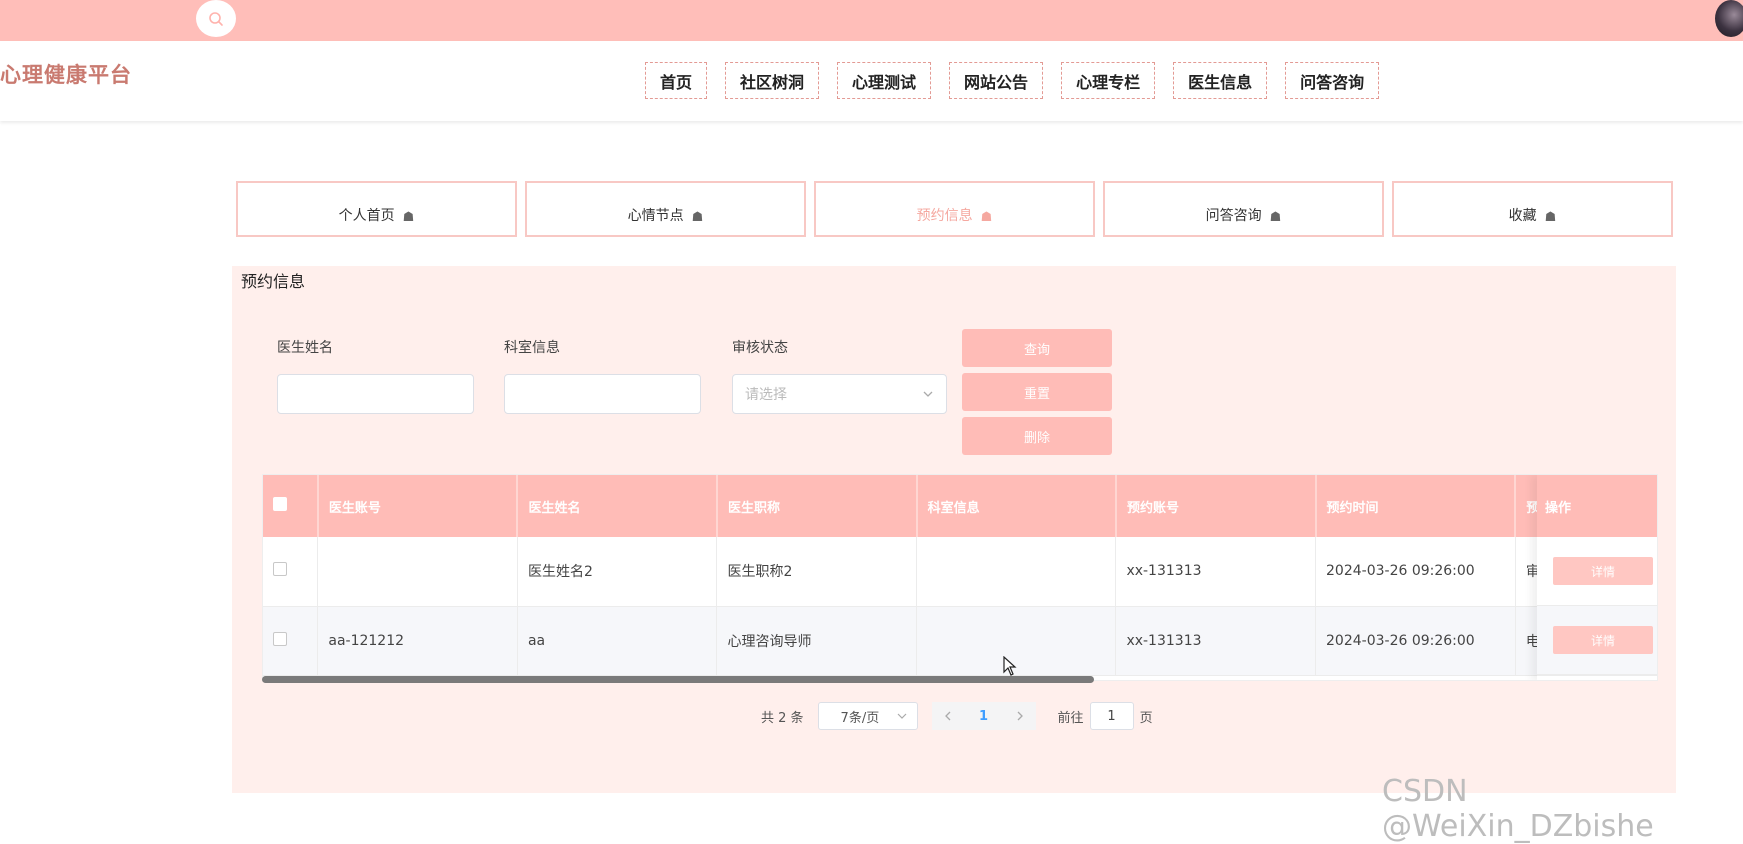 The image size is (1743, 844). I want to click on table-cell: aa, so click(617, 641).